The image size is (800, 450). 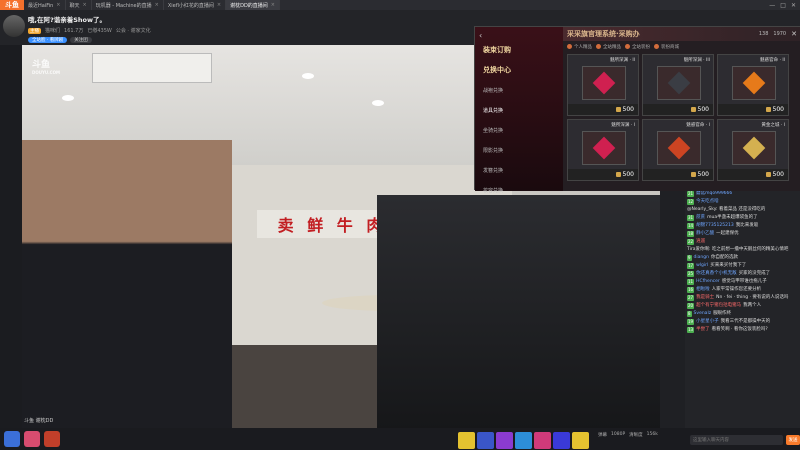 I want to click on fans-badge-icon, so click(x=12, y=439).